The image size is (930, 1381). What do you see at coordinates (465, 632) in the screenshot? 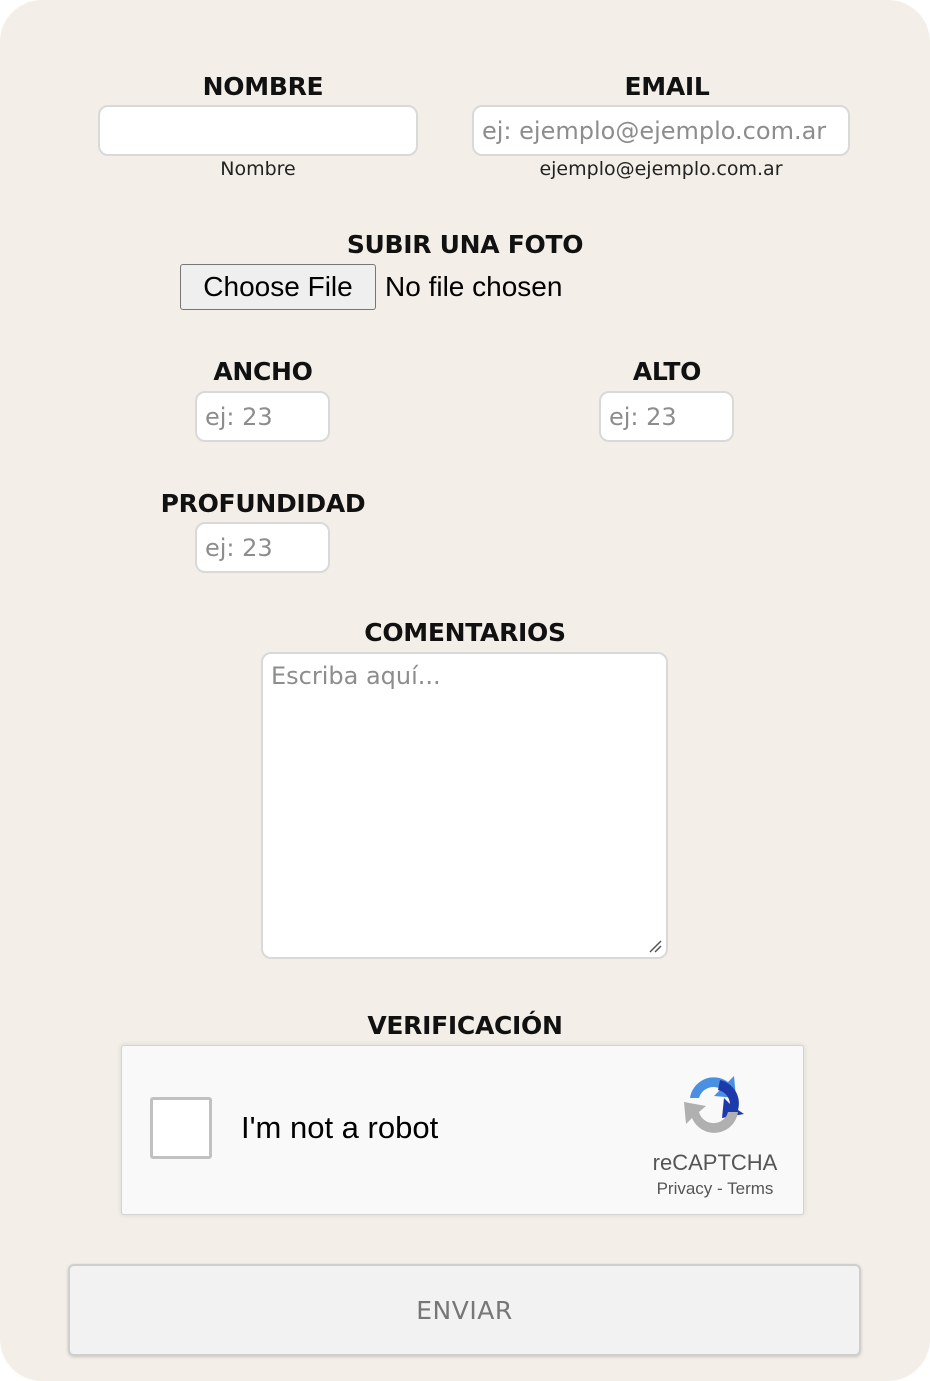
I see `comentarios-label: COMENTARIOS` at bounding box center [465, 632].